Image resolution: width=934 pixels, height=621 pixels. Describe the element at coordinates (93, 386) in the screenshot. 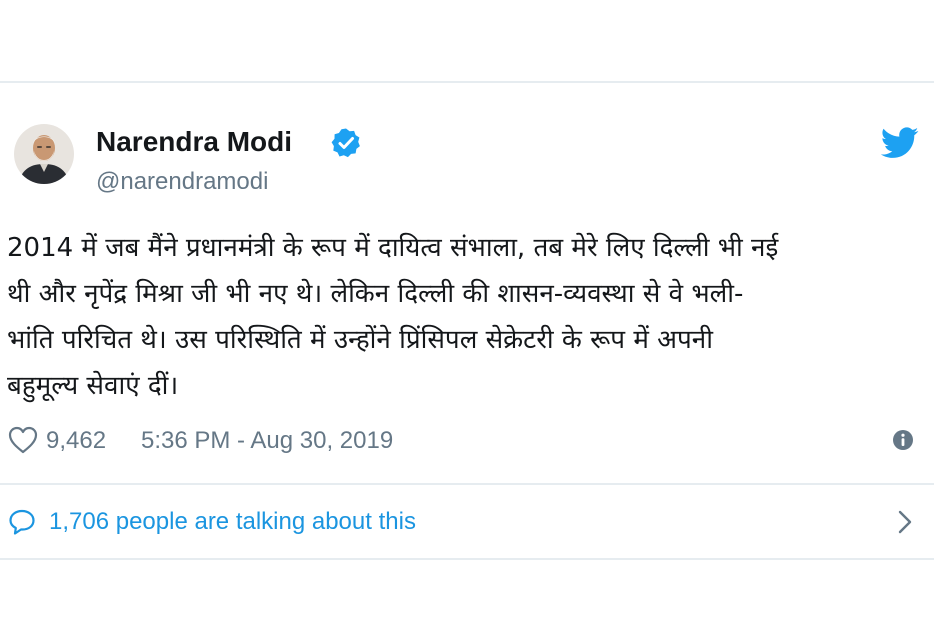

I see `tweet-line: बहुमूल्य सेवाएं दीं।` at that location.